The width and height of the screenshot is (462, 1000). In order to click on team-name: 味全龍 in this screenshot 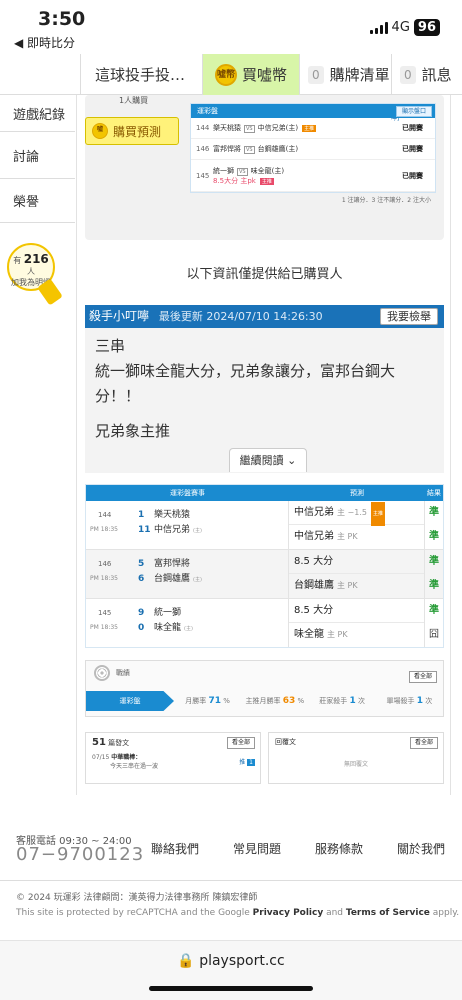, I will do `click(168, 628)`.